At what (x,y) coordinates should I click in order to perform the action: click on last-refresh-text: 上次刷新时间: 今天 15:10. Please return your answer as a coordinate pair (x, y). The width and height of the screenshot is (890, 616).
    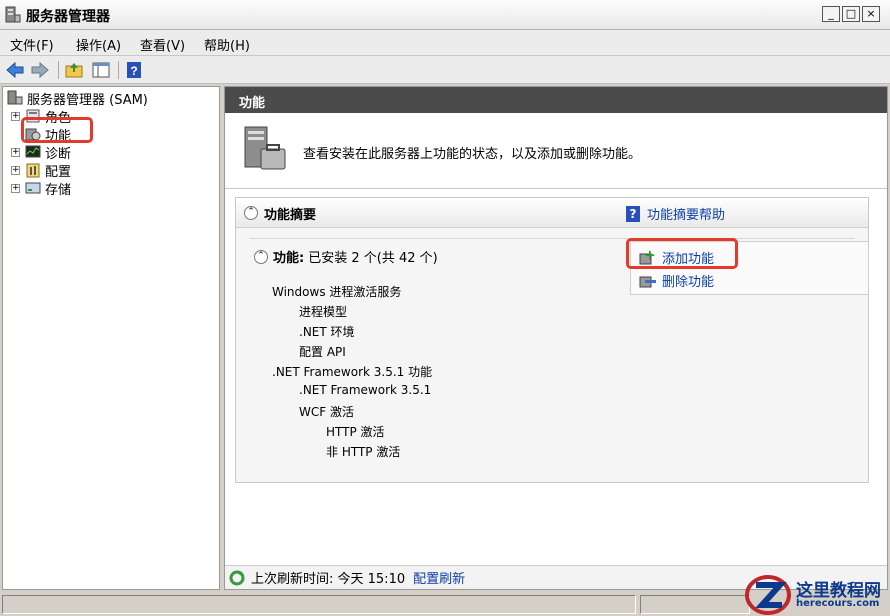
    Looking at the image, I should click on (328, 579).